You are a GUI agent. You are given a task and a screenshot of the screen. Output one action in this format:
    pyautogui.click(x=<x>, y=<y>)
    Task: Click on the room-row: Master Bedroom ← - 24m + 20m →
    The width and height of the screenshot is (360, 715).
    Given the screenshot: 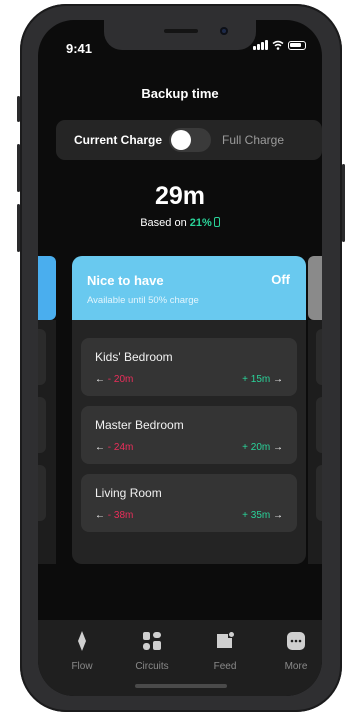 What is the action you would take?
    pyautogui.click(x=189, y=435)
    